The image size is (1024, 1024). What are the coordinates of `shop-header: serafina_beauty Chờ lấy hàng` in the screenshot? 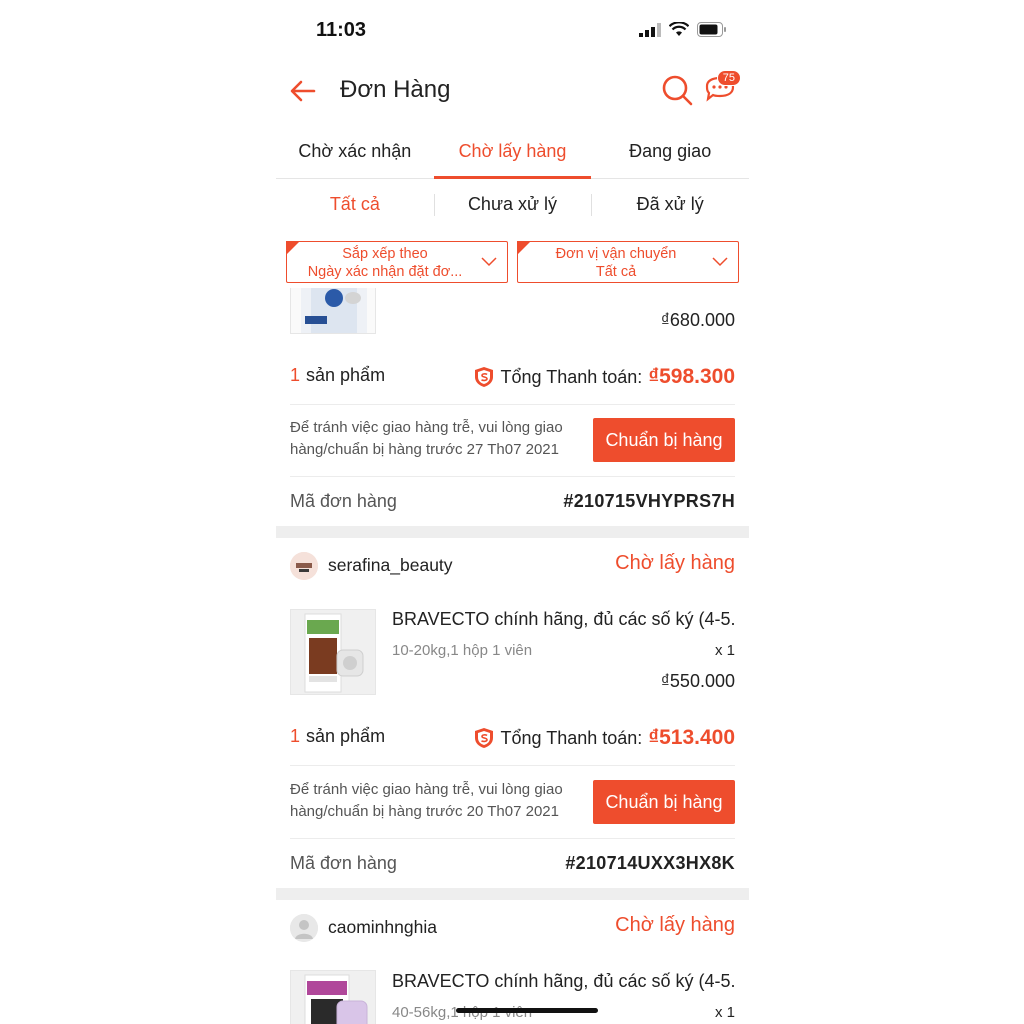 It's located at (512, 567).